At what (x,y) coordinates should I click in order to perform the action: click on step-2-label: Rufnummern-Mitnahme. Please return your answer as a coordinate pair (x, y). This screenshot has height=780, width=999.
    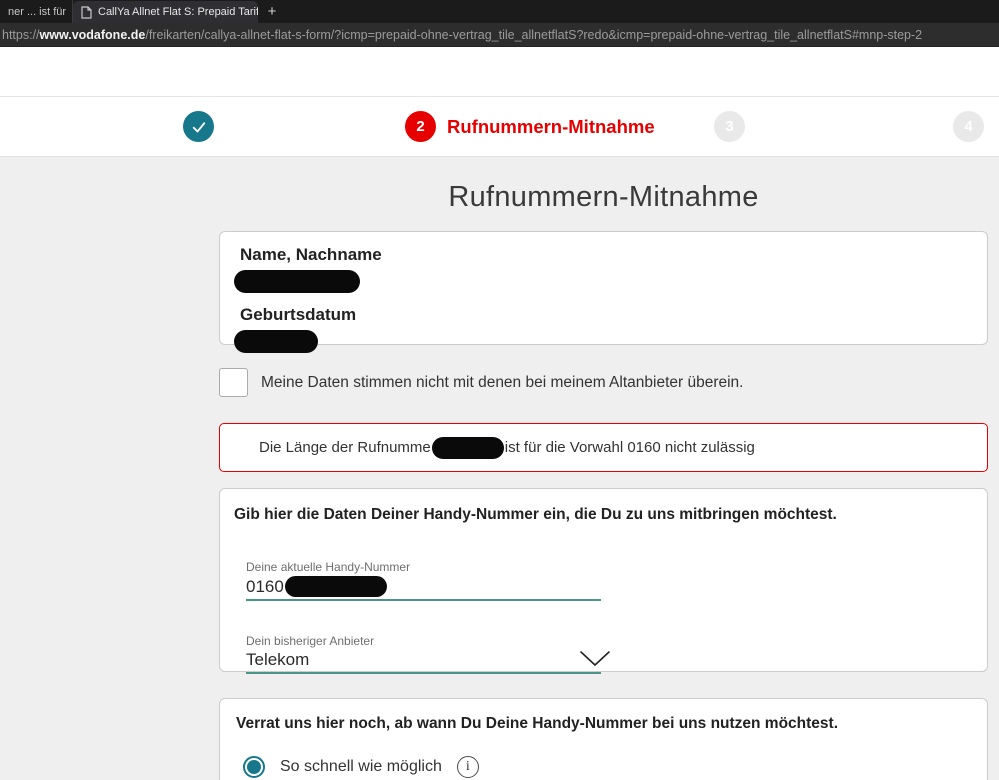
    Looking at the image, I should click on (551, 126).